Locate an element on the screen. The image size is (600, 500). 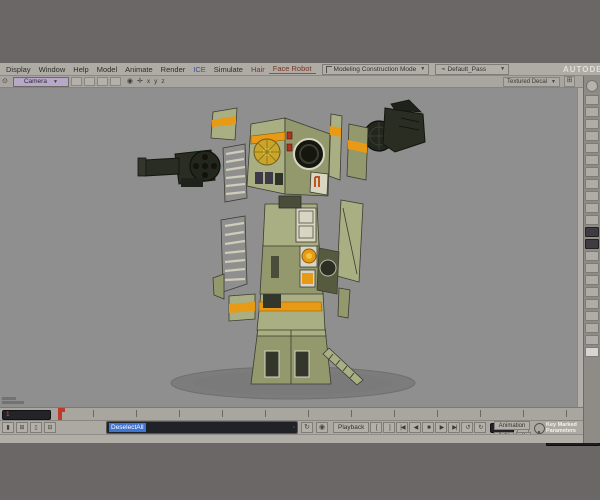
layout-mixed-button: ⊟ is located at coordinates (50, 427).